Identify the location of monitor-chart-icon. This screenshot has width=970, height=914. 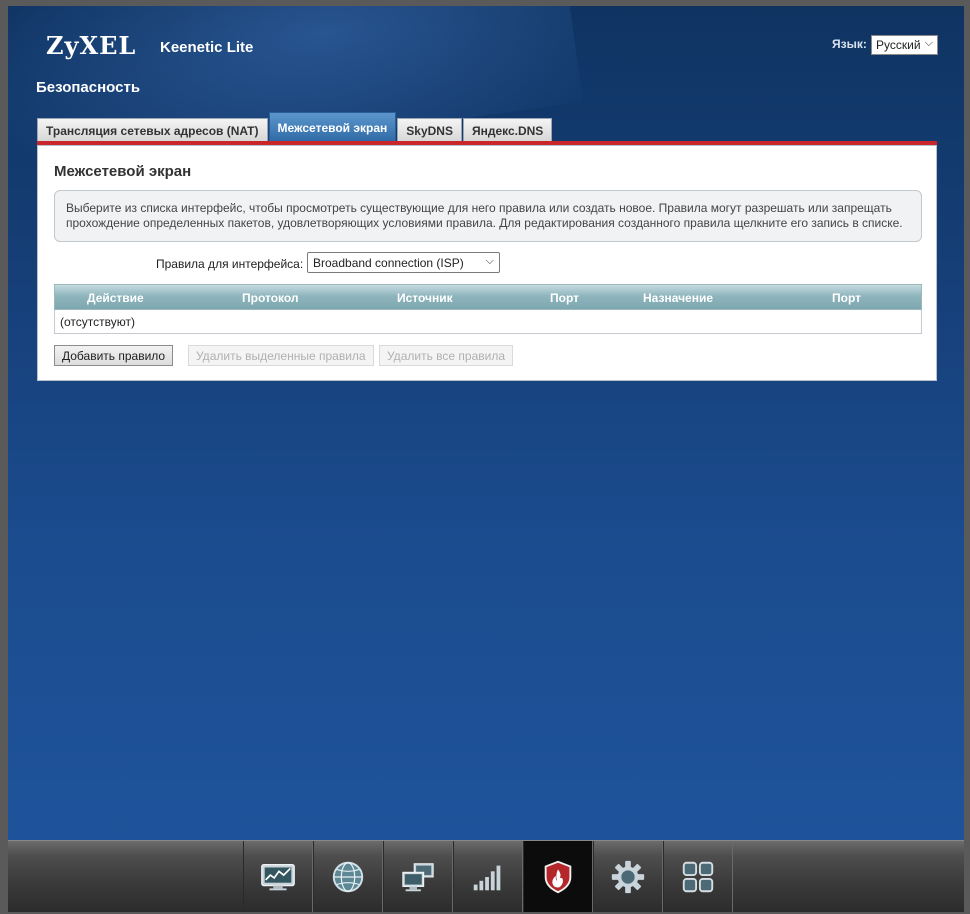
(278, 877).